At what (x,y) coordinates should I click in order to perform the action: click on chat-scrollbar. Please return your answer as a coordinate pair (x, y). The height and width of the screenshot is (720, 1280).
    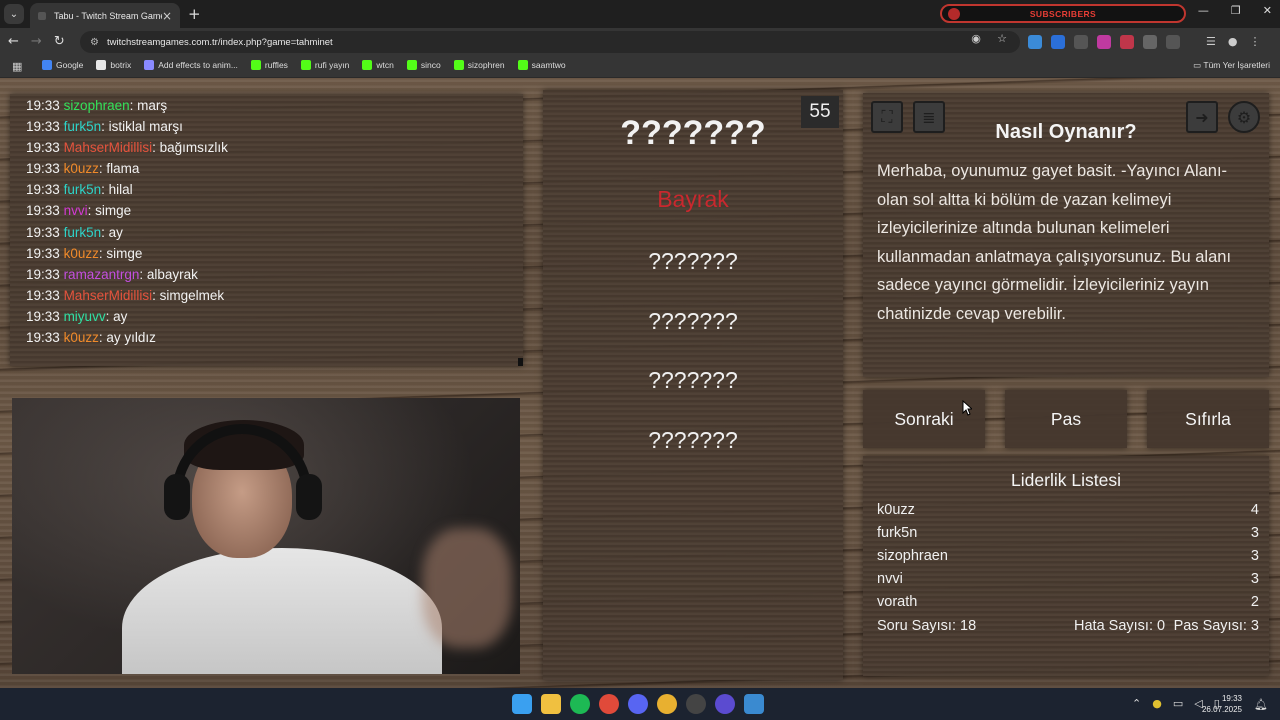
    Looking at the image, I should click on (520, 362).